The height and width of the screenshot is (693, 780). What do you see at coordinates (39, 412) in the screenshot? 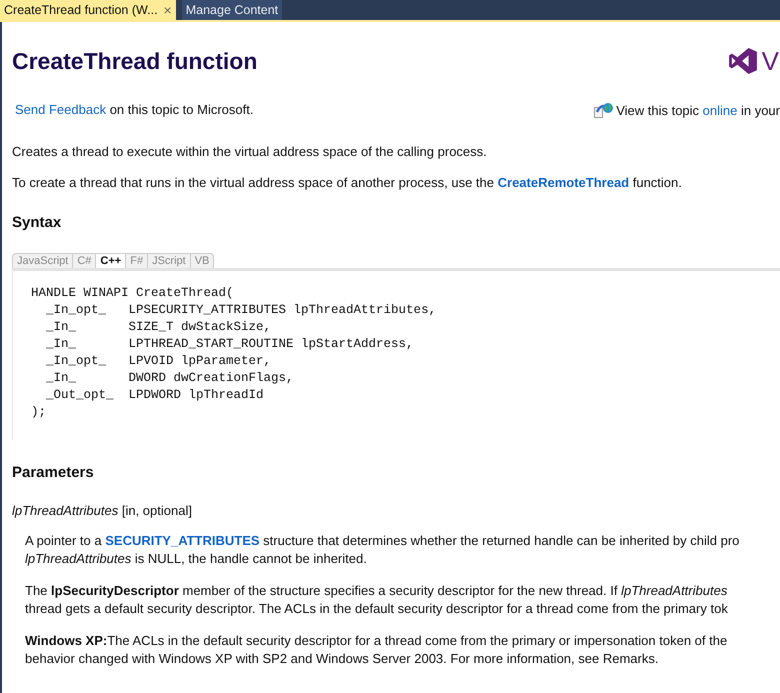
I see `code-line: );` at bounding box center [39, 412].